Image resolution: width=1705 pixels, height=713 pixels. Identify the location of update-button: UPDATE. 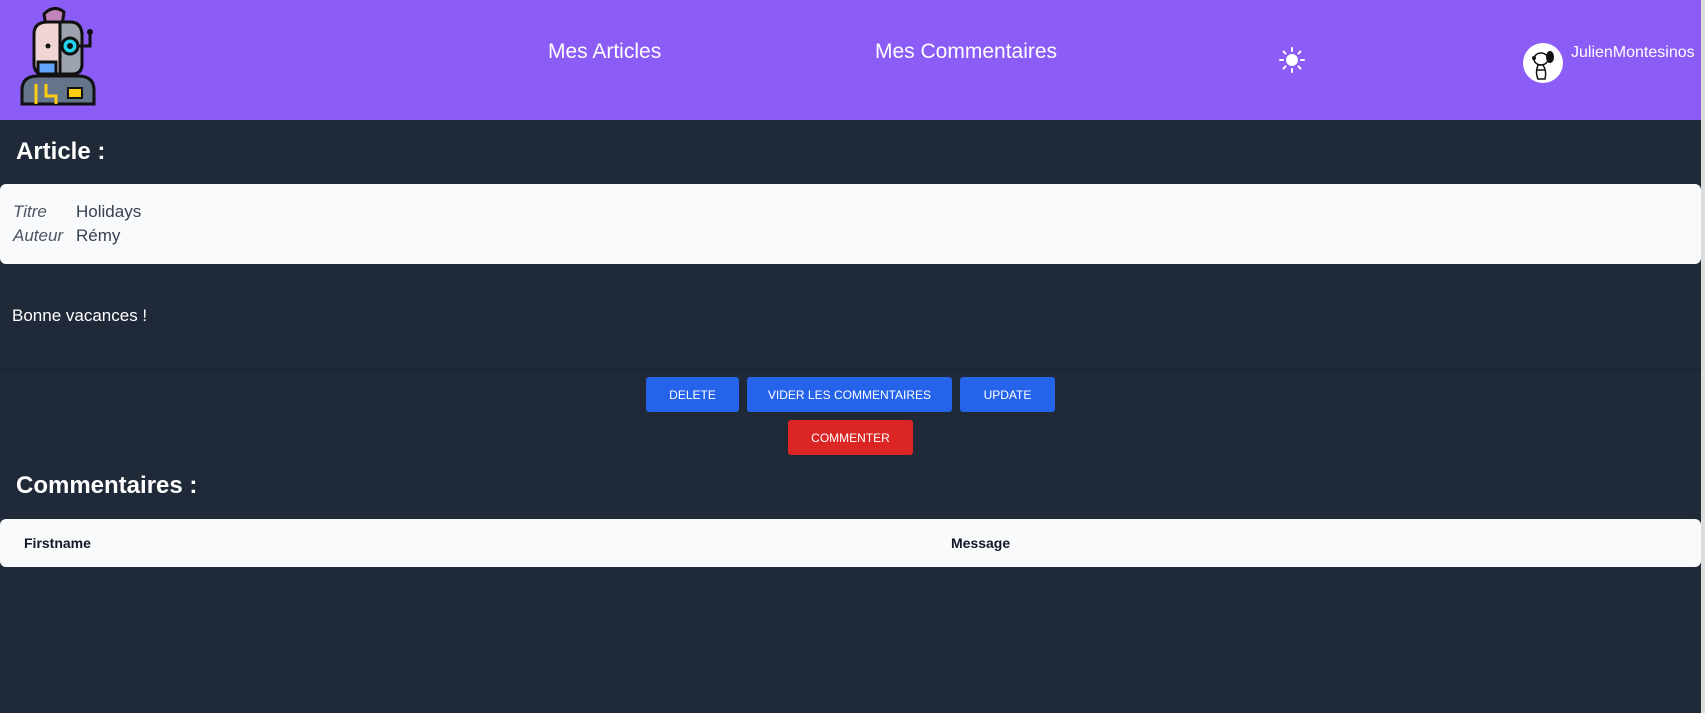
(1007, 394).